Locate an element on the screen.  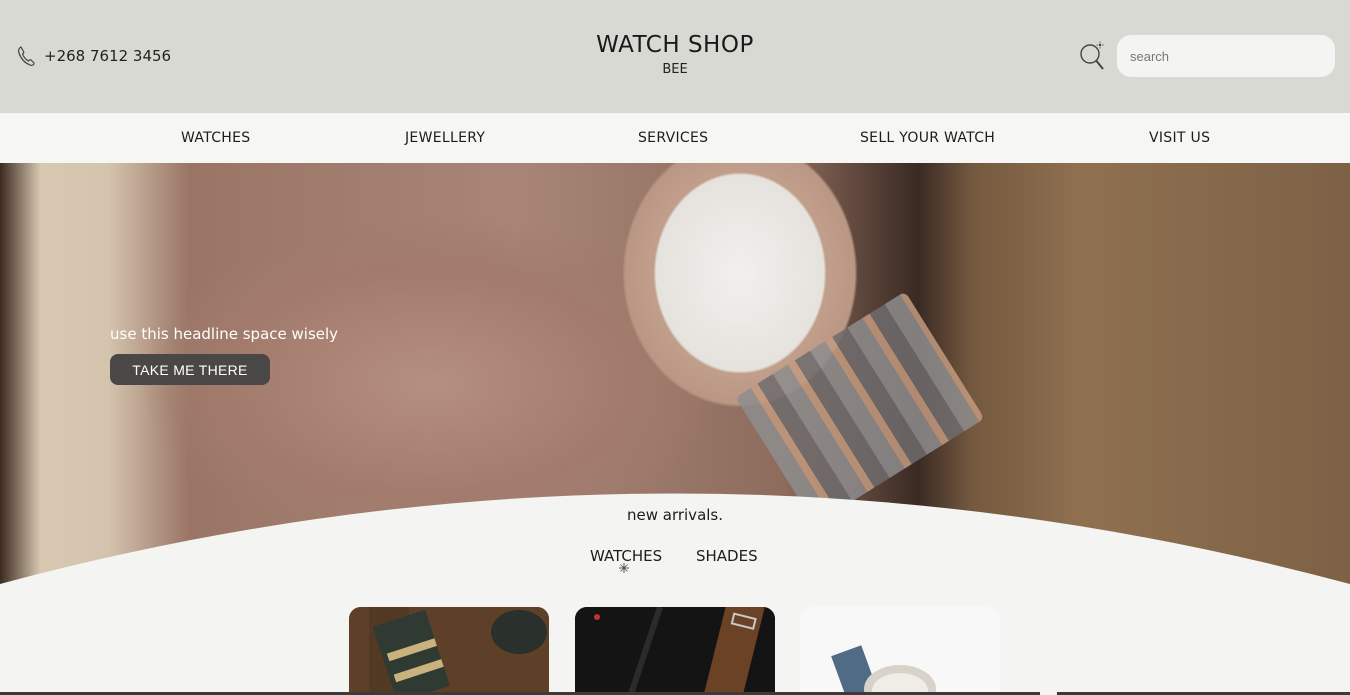
new-arrivals-title: new arrivals. is located at coordinates (675, 515).